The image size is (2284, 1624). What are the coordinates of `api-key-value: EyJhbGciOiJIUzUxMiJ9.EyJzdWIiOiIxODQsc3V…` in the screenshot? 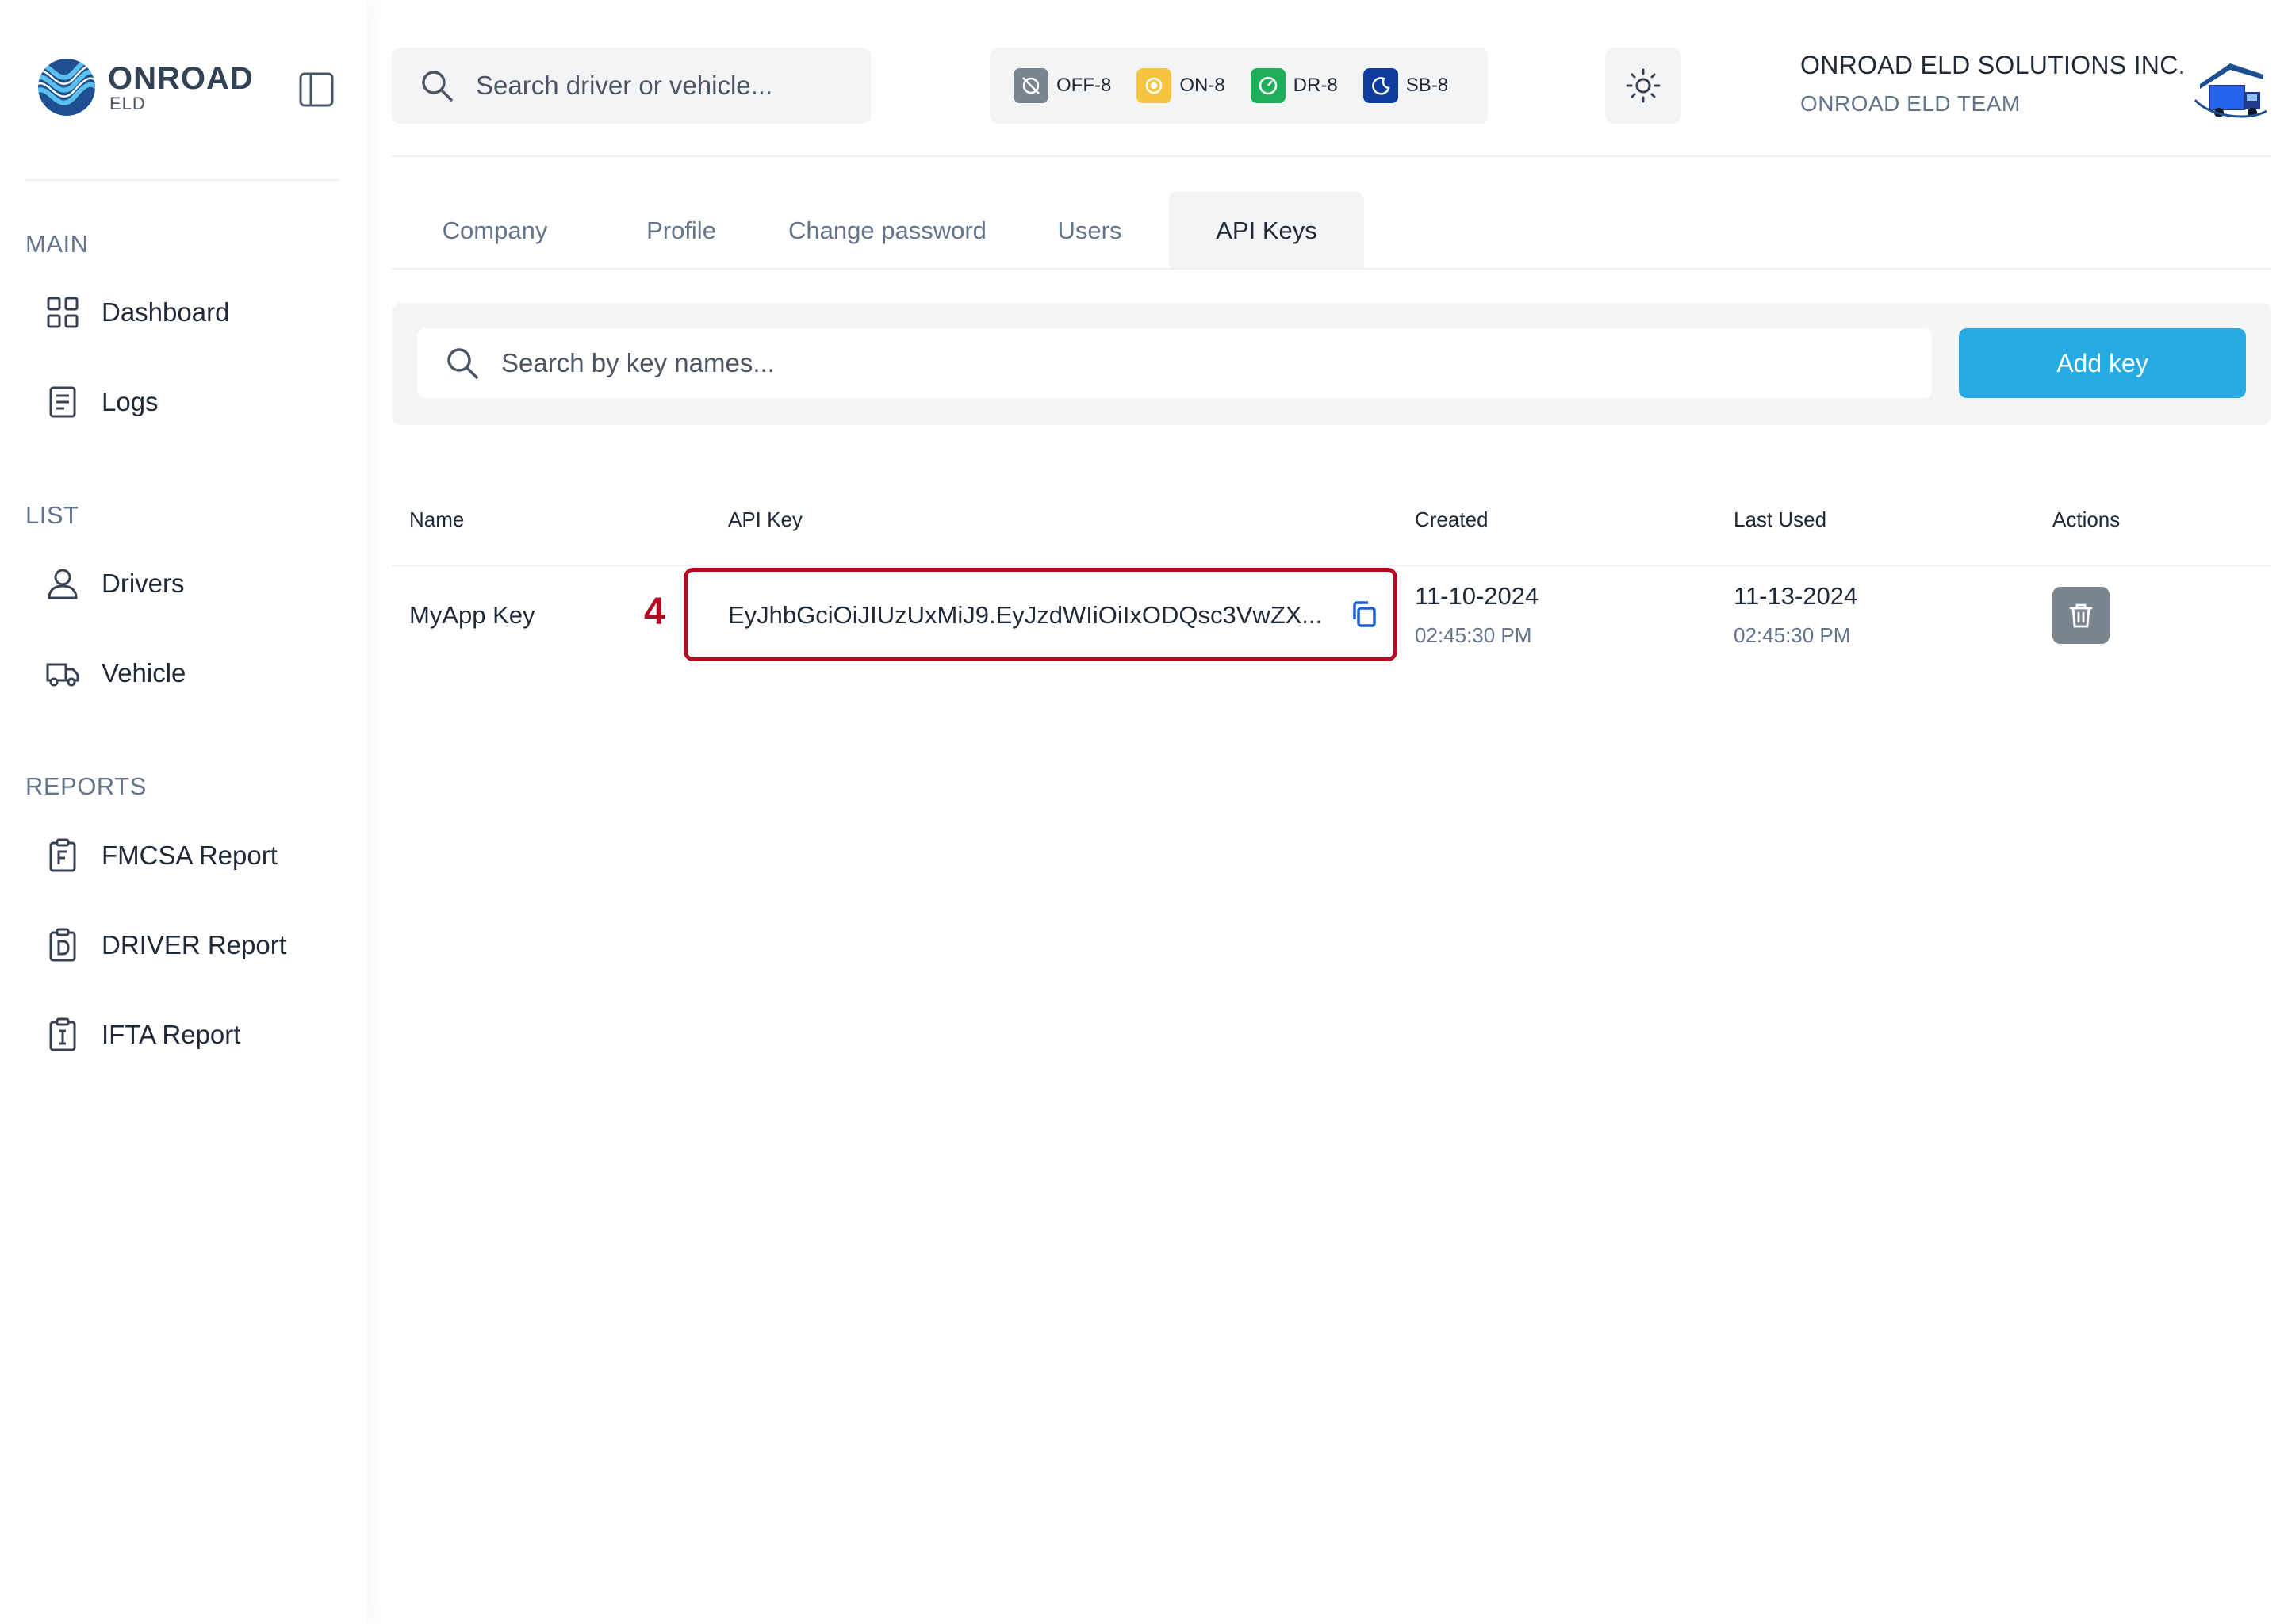 It's located at (1033, 615).